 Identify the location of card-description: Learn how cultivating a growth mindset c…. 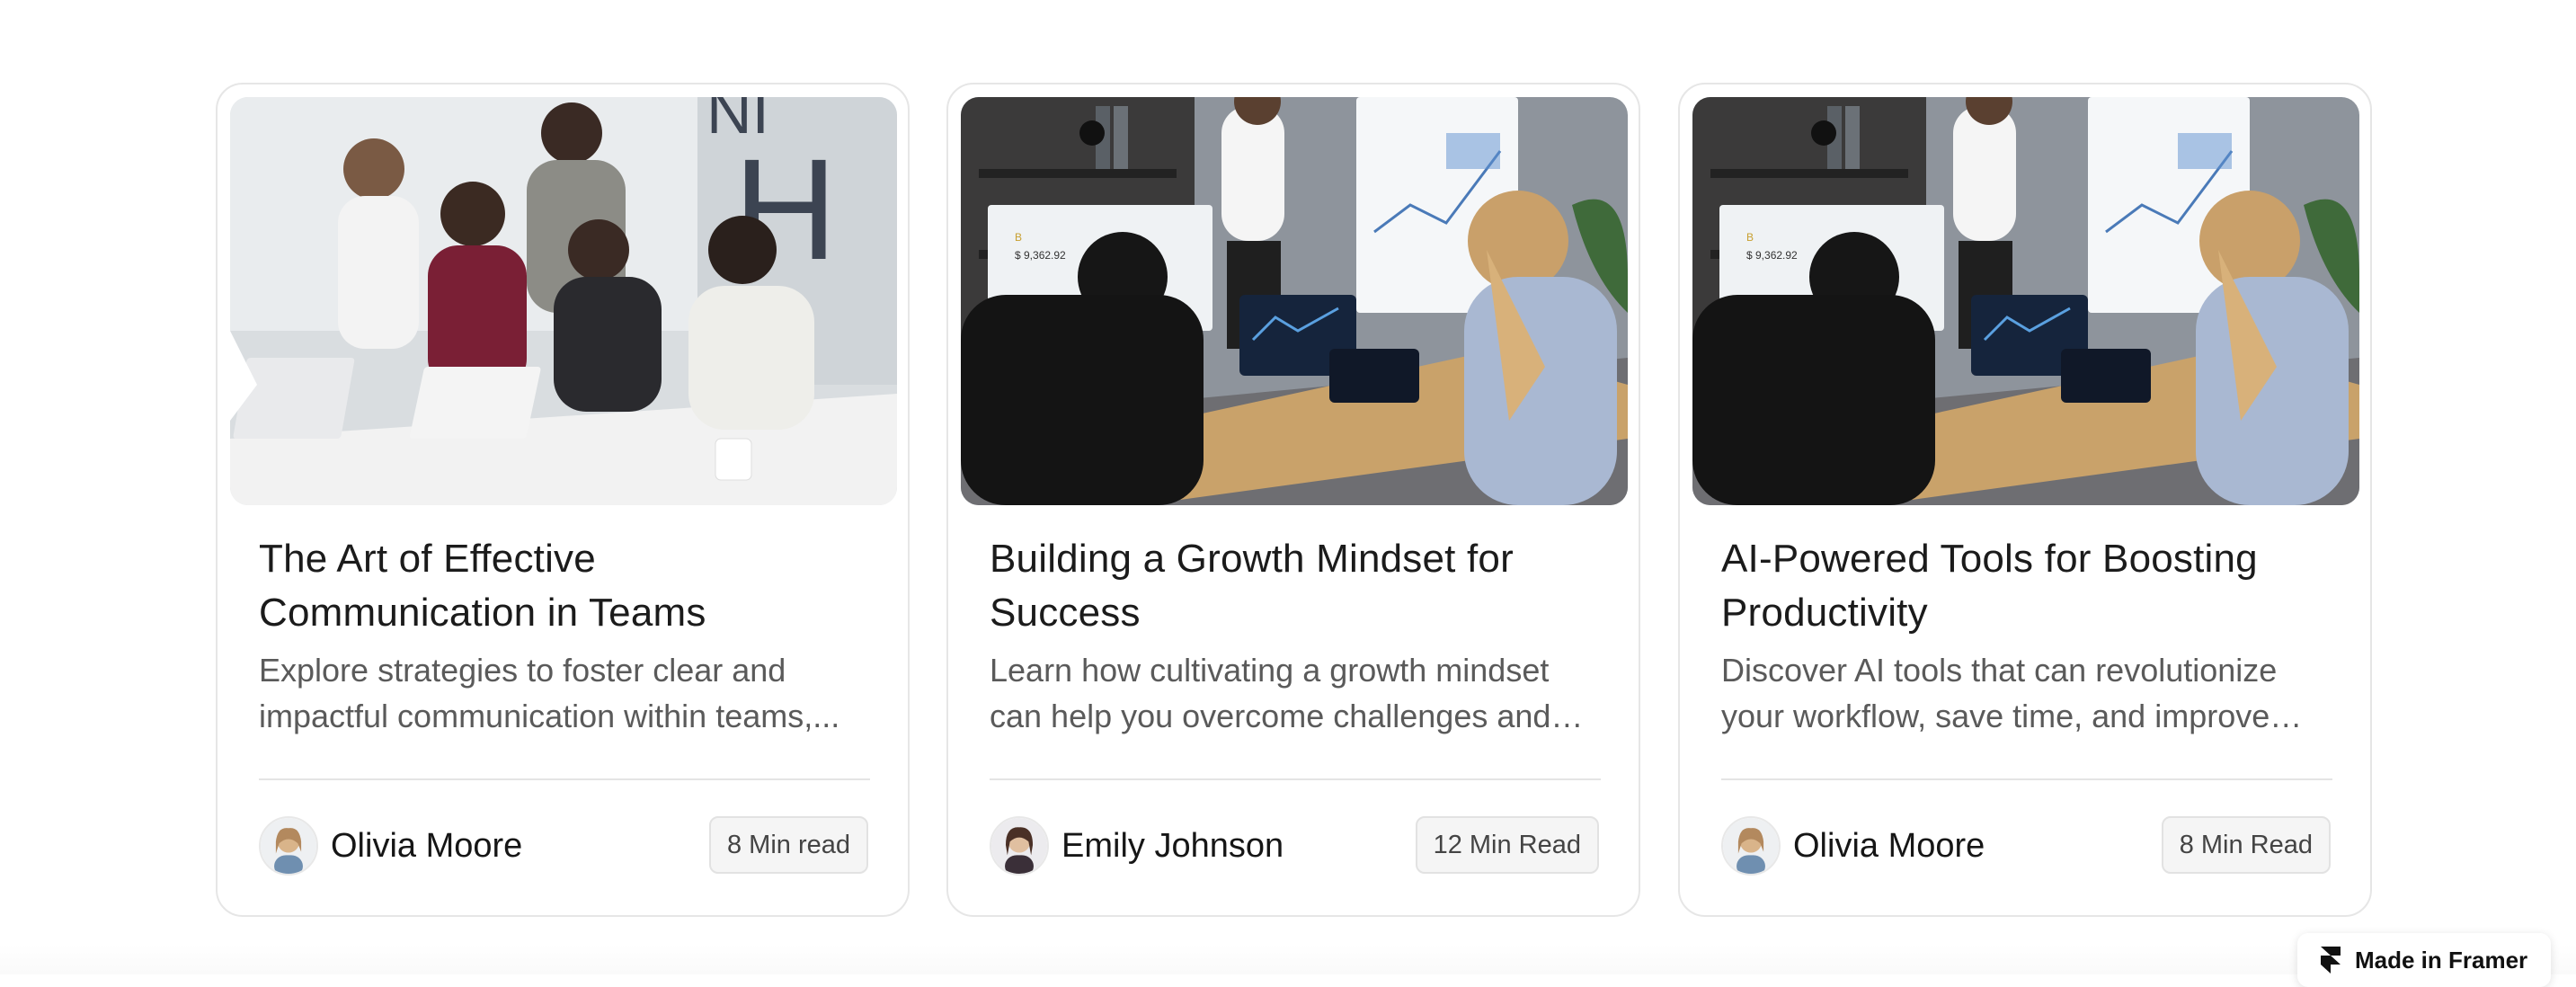
(1270, 693).